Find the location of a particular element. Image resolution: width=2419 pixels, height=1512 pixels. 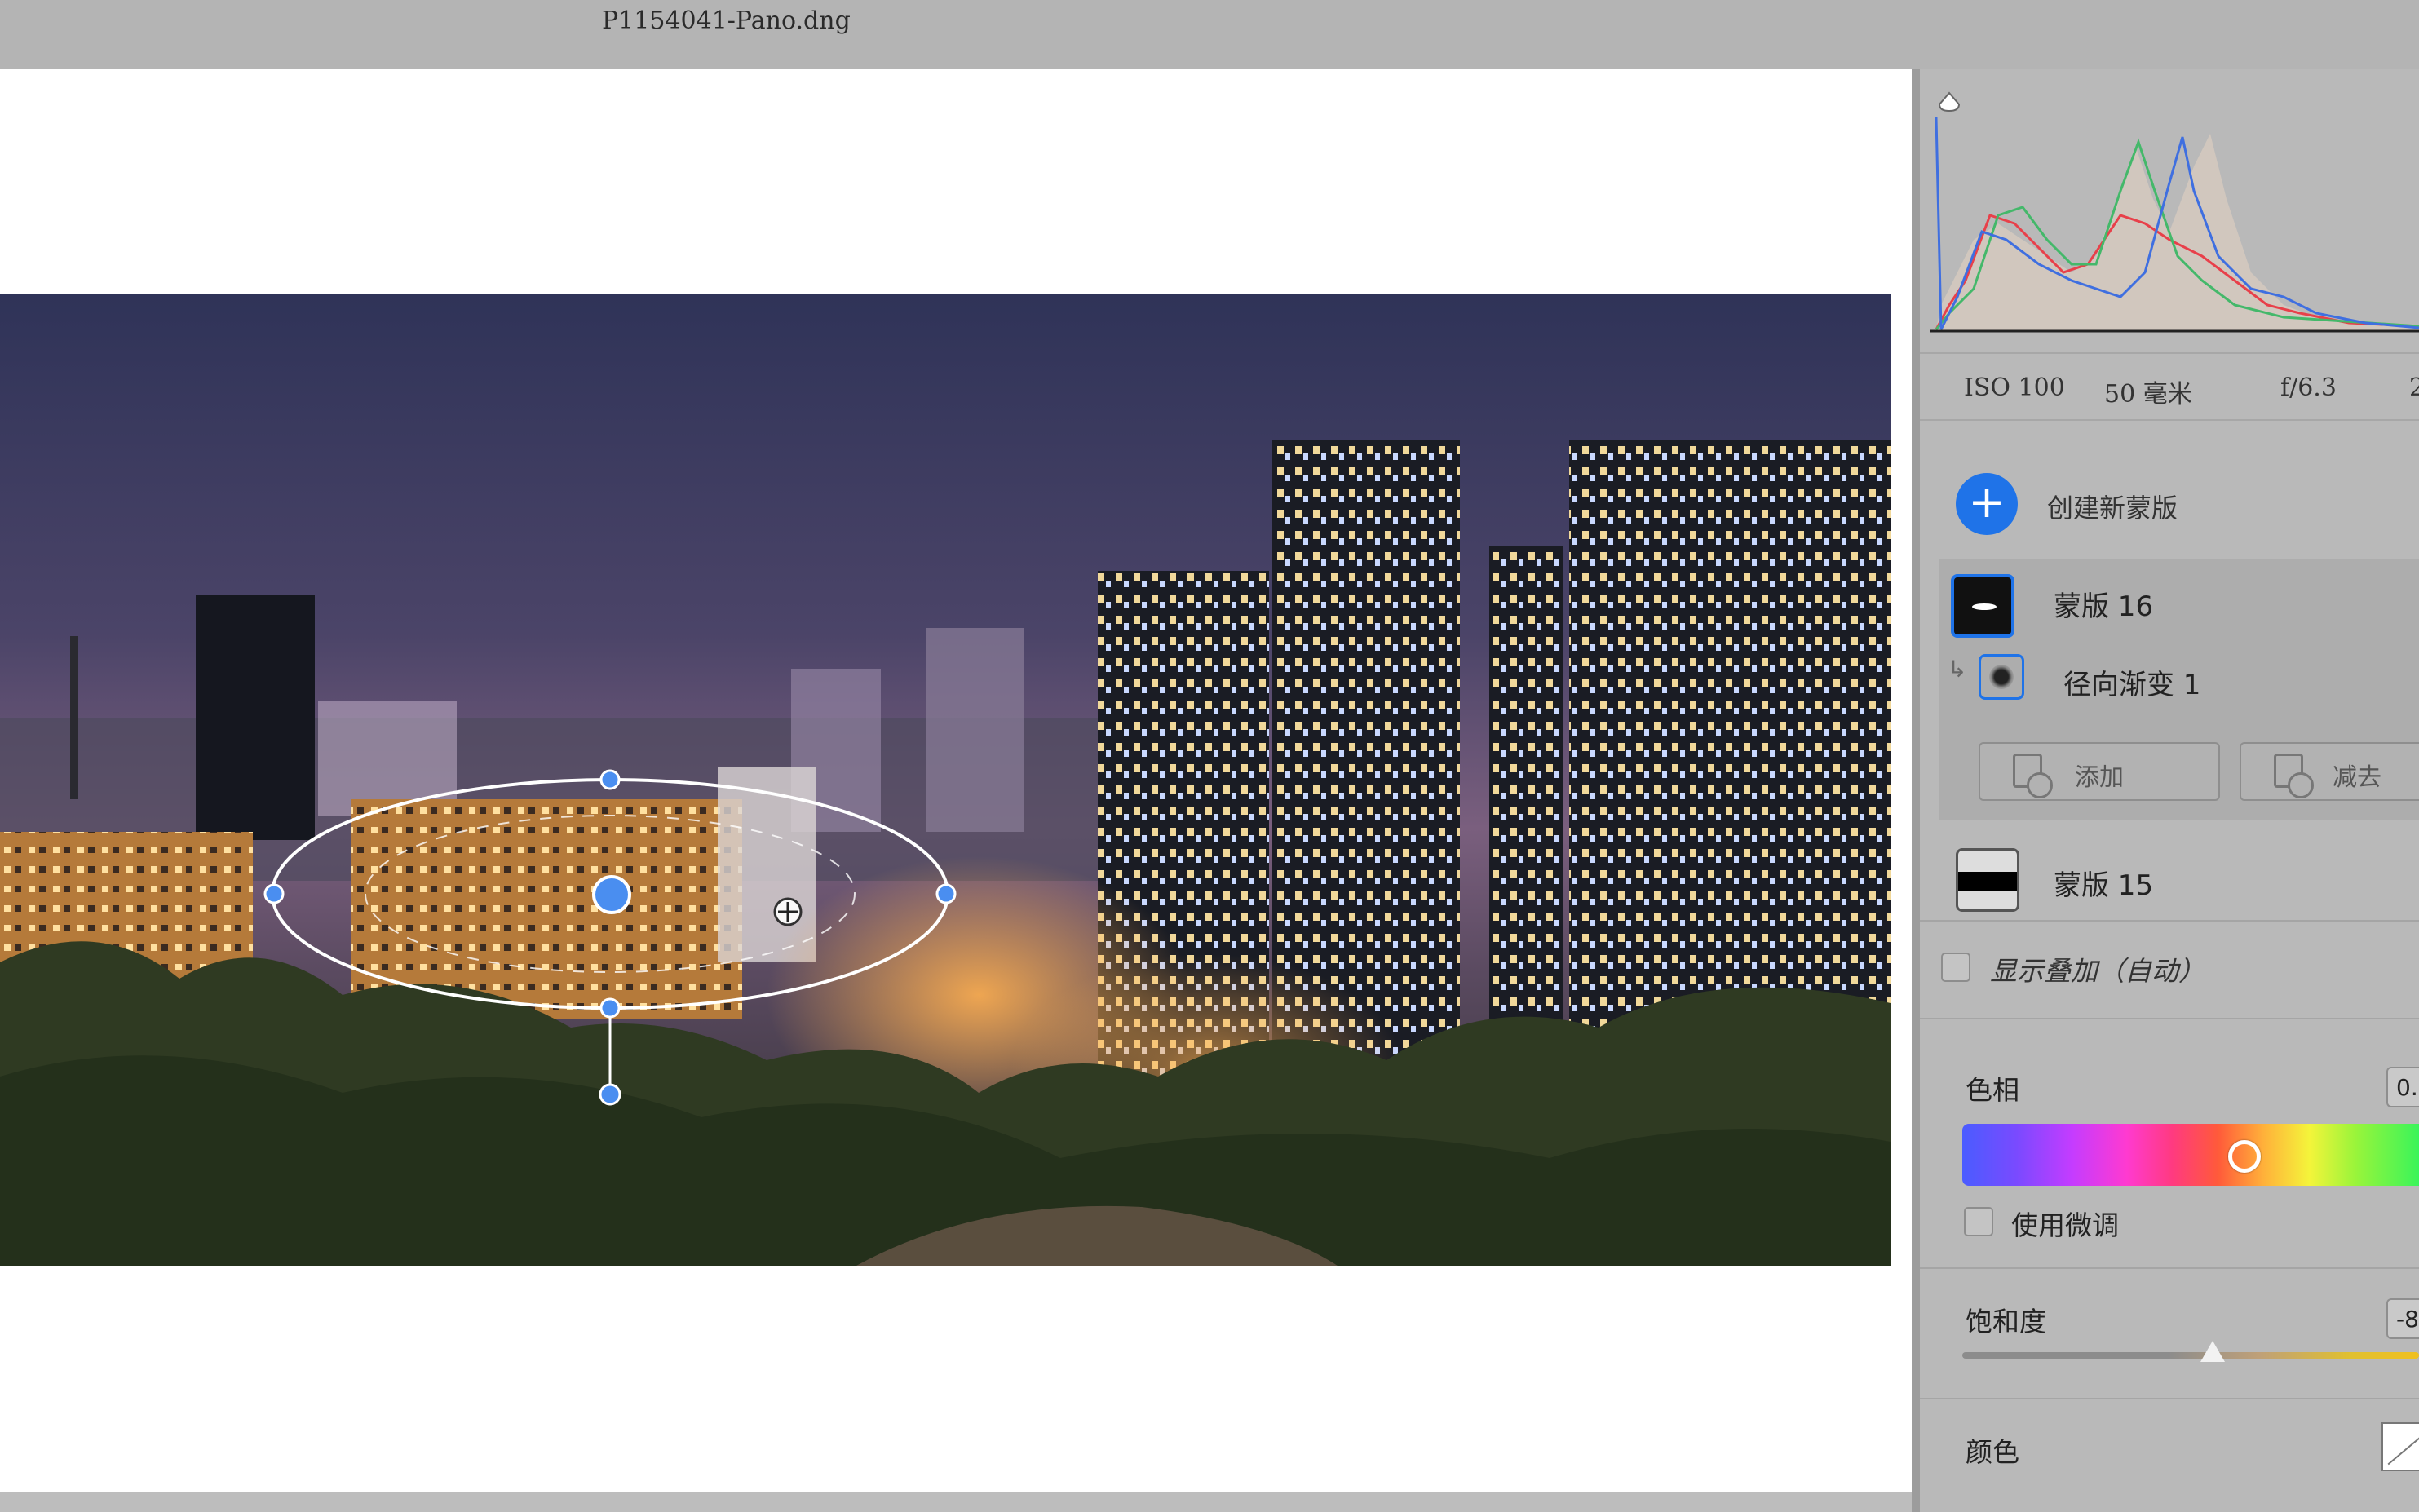

fine-tune-label: 使用微调 is located at coordinates (2065, 1223).